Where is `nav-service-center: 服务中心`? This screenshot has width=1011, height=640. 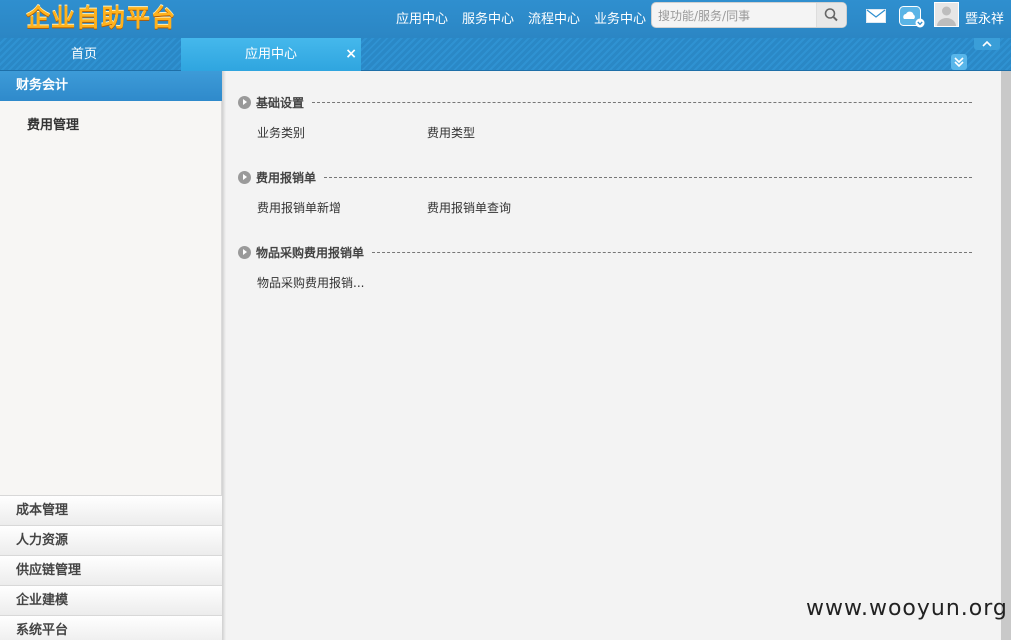
nav-service-center: 服务中心 is located at coordinates (488, 17).